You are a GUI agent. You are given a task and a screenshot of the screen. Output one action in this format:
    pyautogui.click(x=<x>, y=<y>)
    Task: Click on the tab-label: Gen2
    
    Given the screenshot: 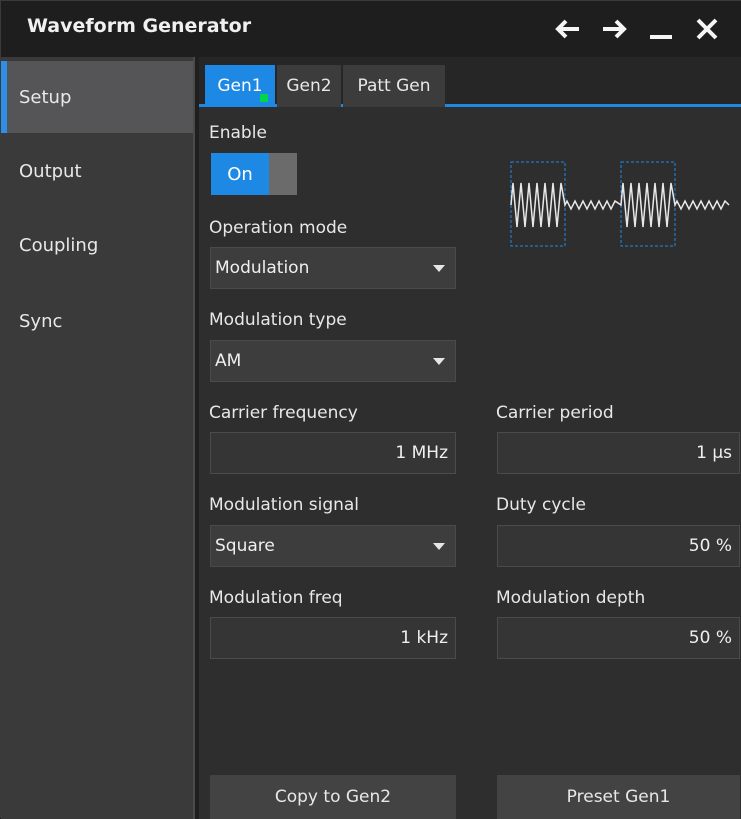 What is the action you would take?
    pyautogui.click(x=309, y=86)
    